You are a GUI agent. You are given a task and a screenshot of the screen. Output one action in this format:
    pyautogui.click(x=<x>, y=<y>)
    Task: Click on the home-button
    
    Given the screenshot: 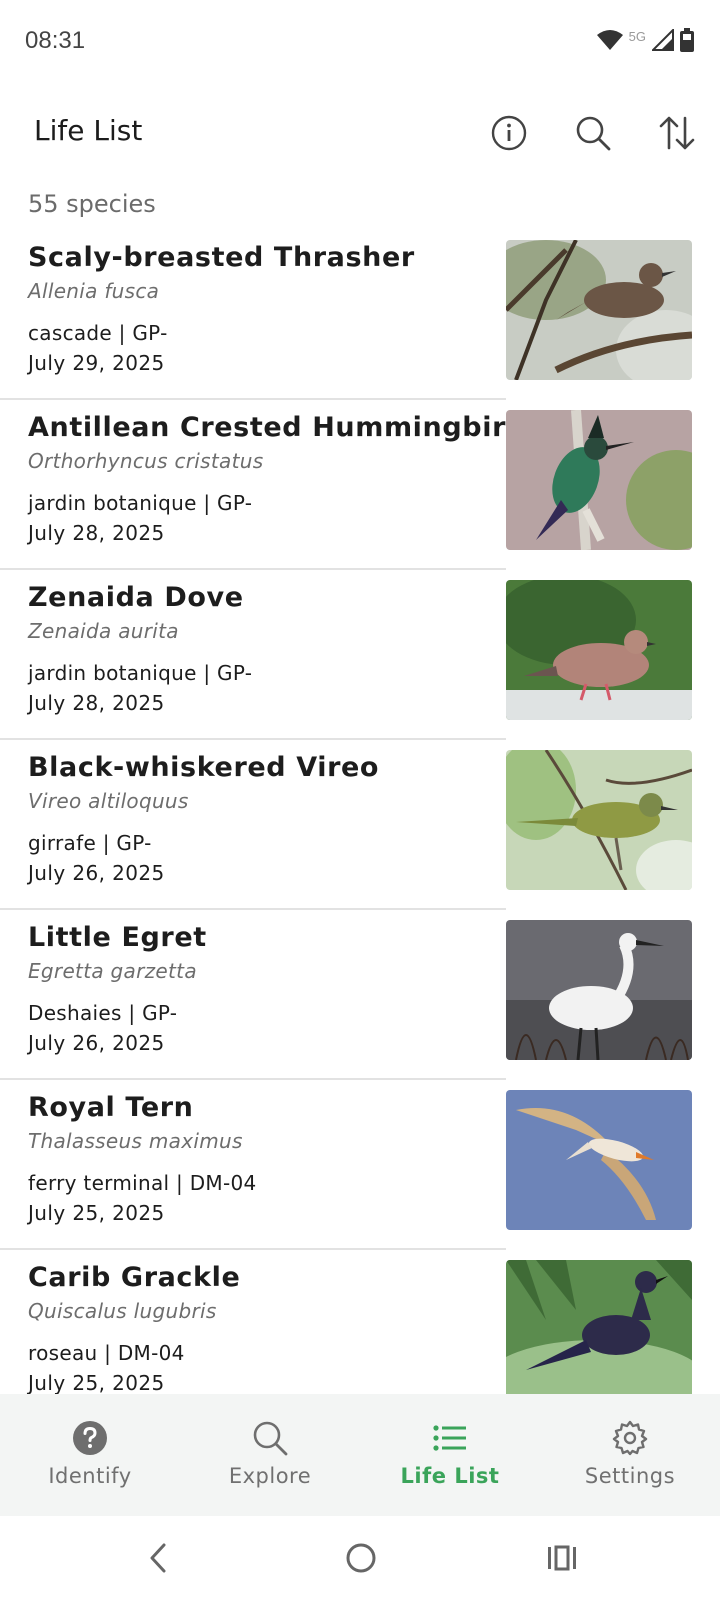 What is the action you would take?
    pyautogui.click(x=361, y=1558)
    